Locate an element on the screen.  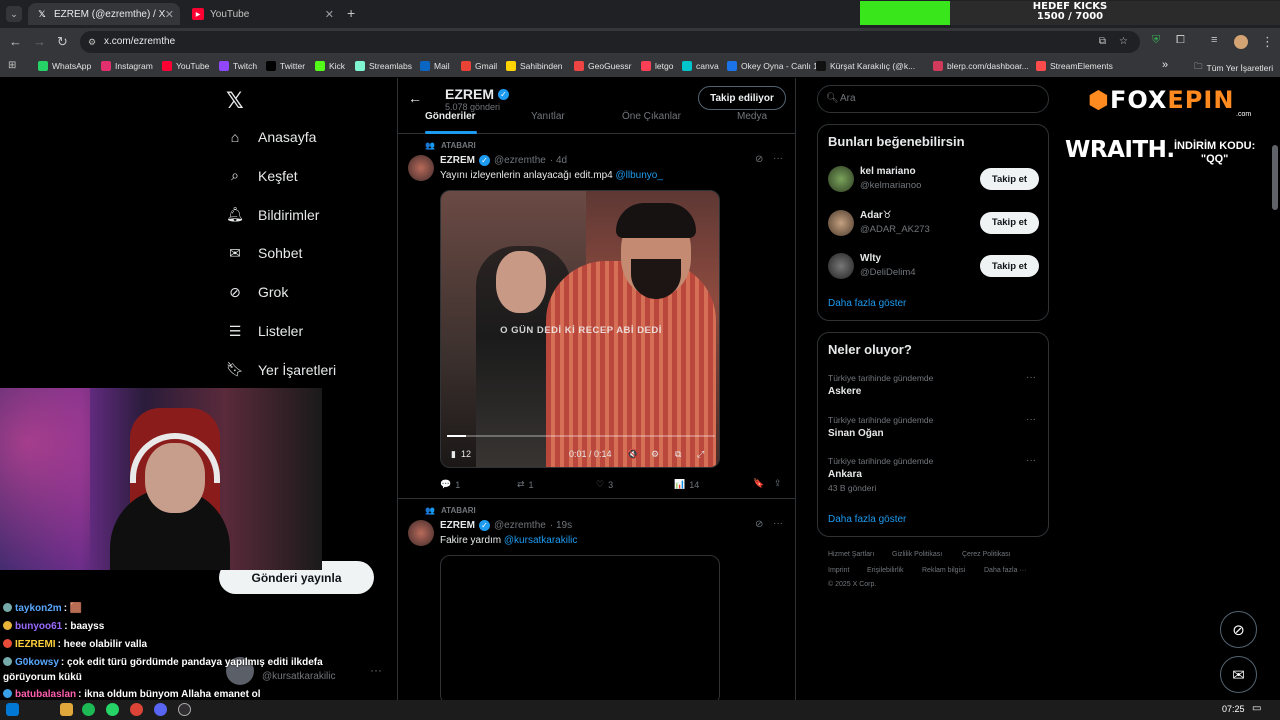
menu-kebab-icon: ⋮ is located at coordinates (1267, 42).